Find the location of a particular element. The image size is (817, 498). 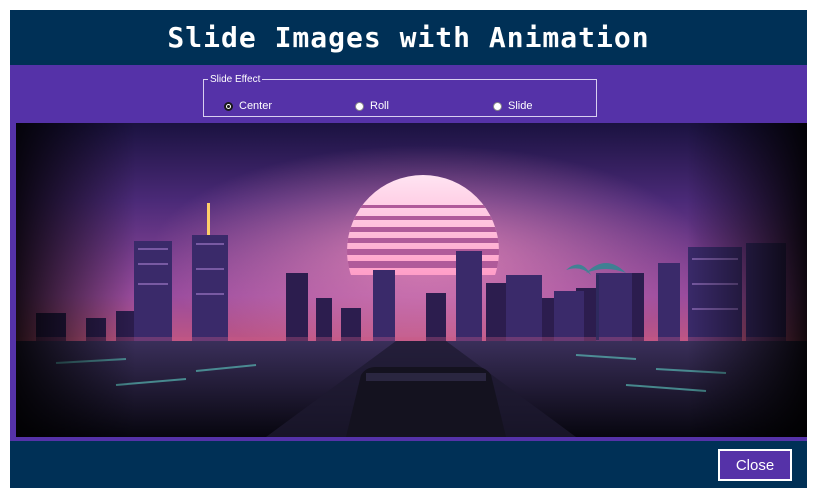

radio-slide: Slide is located at coordinates (512, 106).